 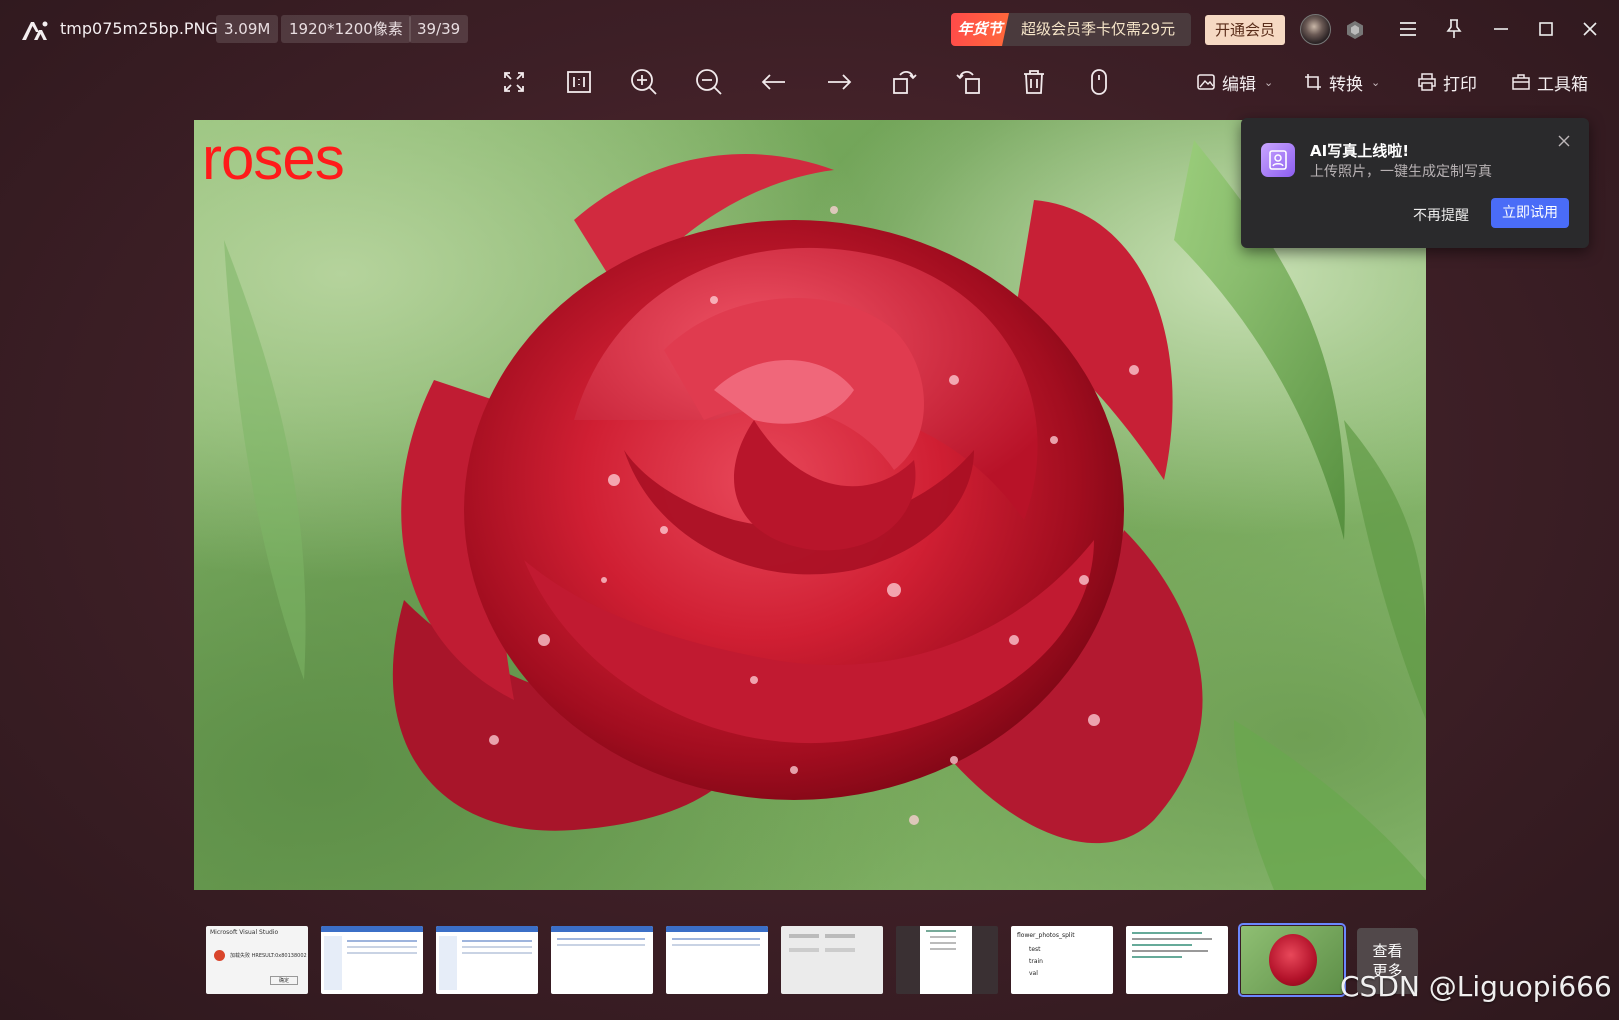 I want to click on error-icon, so click(x=219, y=955).